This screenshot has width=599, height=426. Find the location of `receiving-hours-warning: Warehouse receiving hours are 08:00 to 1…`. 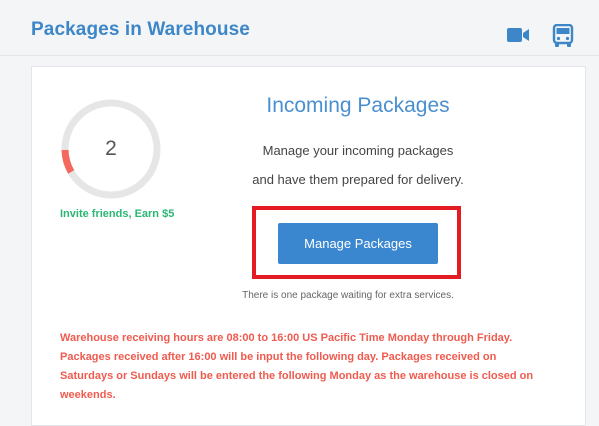

receiving-hours-warning: Warehouse receiving hours are 08:00 to 1… is located at coordinates (310, 367).